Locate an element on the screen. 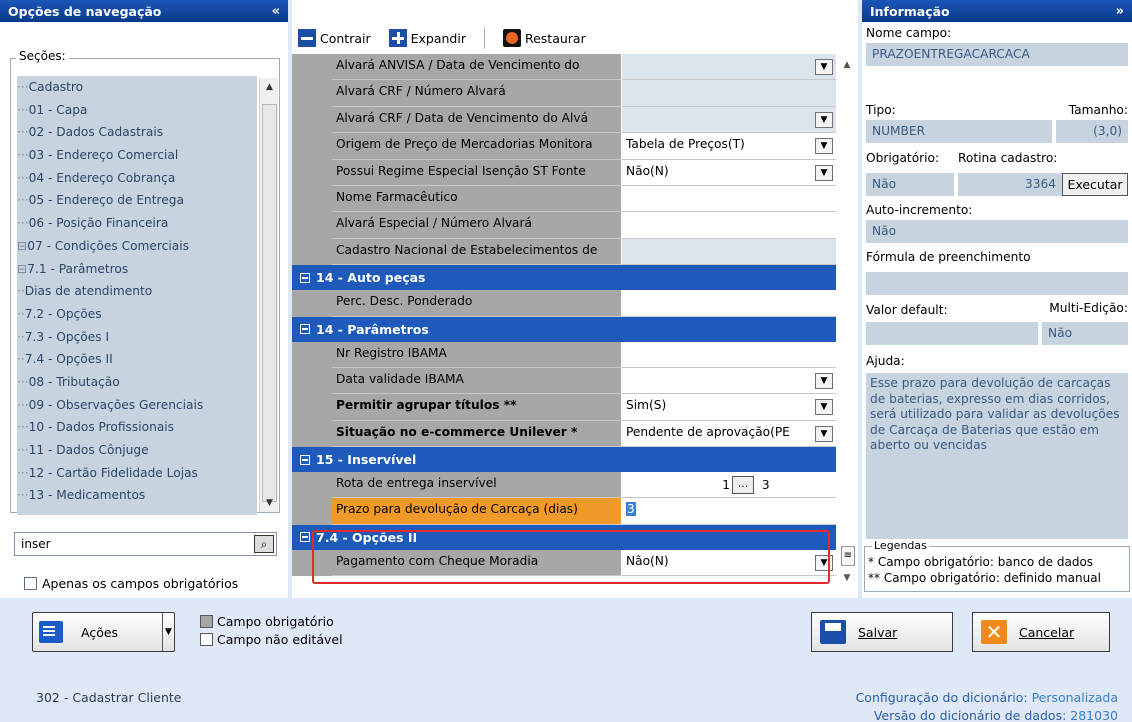 Image resolution: width=1132 pixels, height=722 pixels. field-value-cell: Pendente de aprovação(PE ▼ is located at coordinates (729, 434).